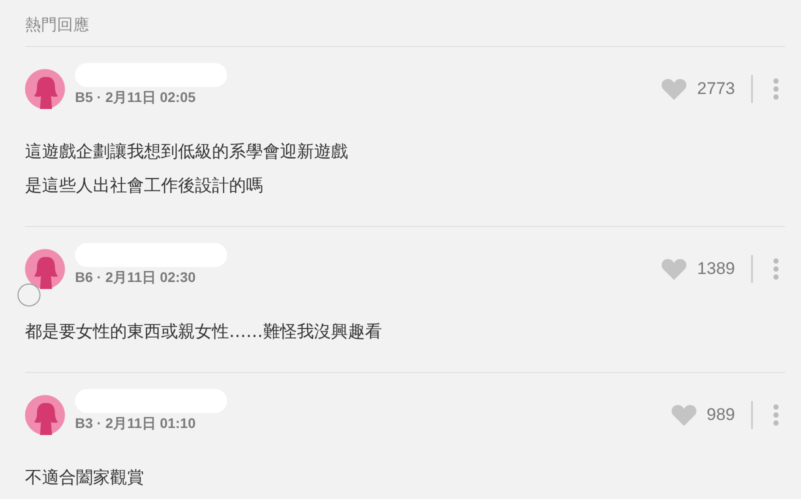 This screenshot has height=499, width=801. What do you see at coordinates (186, 152) in the screenshot?
I see `comment-text: 這遊戲企劃讓我想到低級的系學會迎新遊戲` at bounding box center [186, 152].